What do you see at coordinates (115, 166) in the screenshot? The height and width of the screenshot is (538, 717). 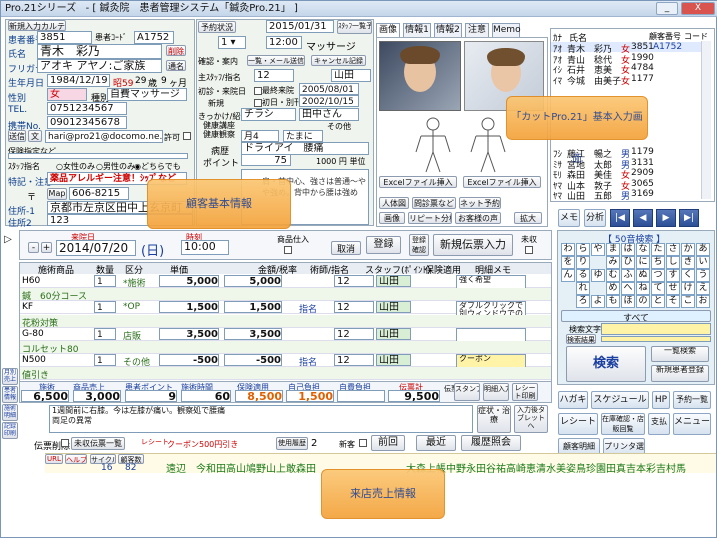 I see `staff-option-male: ○男性のみ` at bounding box center [115, 166].